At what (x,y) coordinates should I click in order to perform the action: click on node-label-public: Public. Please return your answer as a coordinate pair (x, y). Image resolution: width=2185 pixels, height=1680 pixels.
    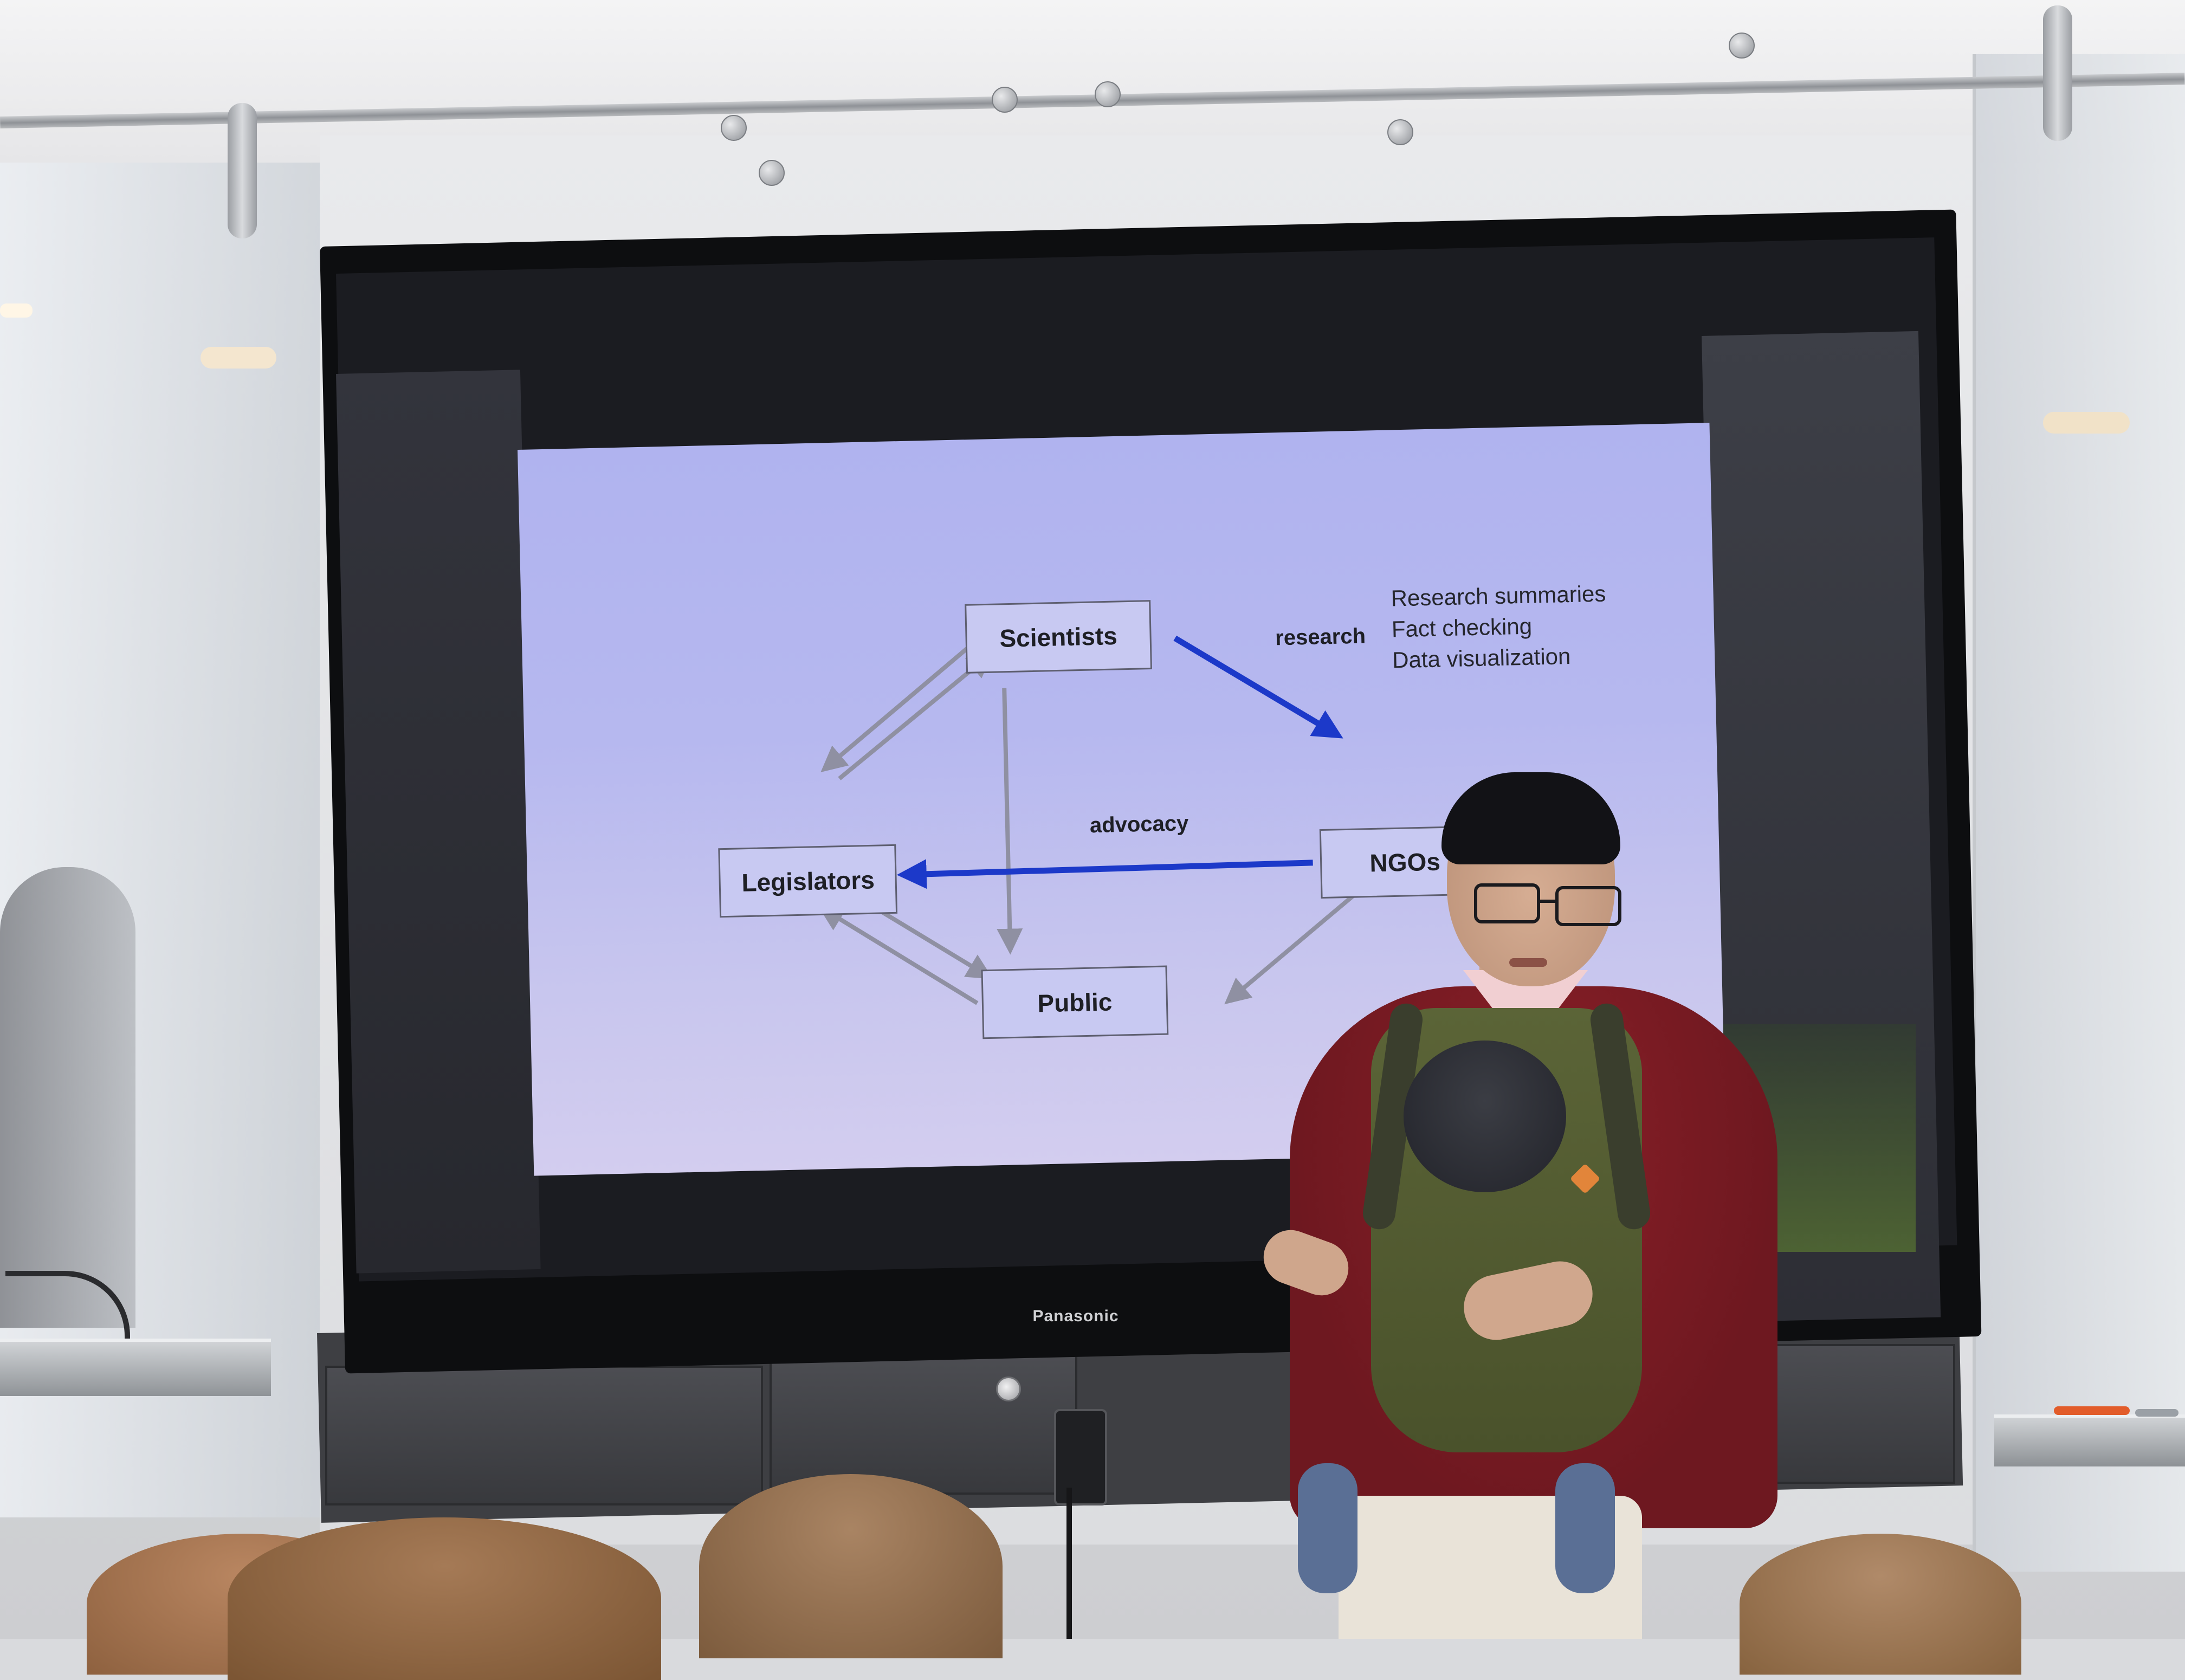
    Looking at the image, I should click on (1075, 1002).